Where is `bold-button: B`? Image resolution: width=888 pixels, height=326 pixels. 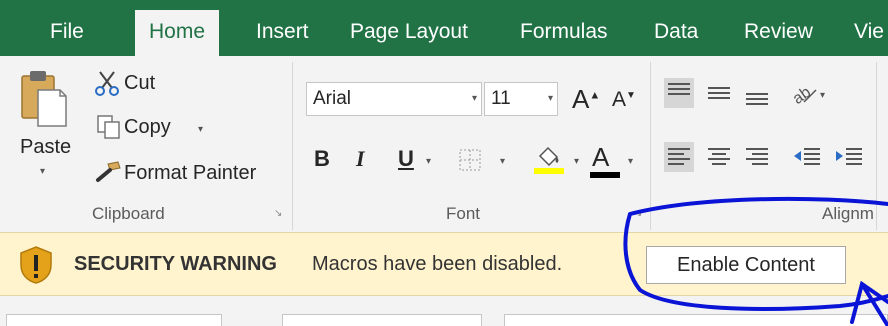
bold-button: B is located at coordinates (322, 159).